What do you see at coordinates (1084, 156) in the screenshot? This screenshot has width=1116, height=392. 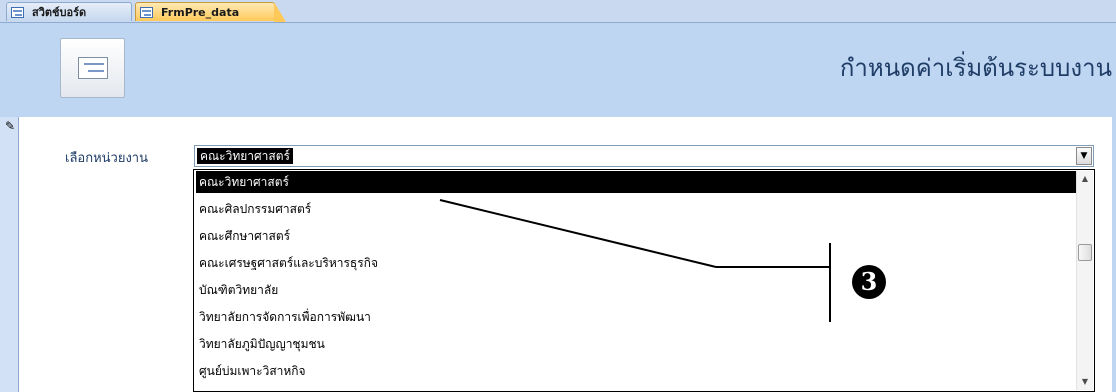 I see `dropdown-arrow-button: ▼` at bounding box center [1084, 156].